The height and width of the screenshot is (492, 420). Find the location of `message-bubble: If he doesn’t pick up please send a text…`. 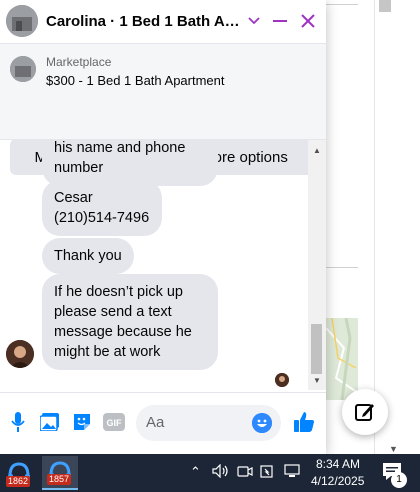

message-bubble: If he doesn’t pick up please send a text… is located at coordinates (130, 322).